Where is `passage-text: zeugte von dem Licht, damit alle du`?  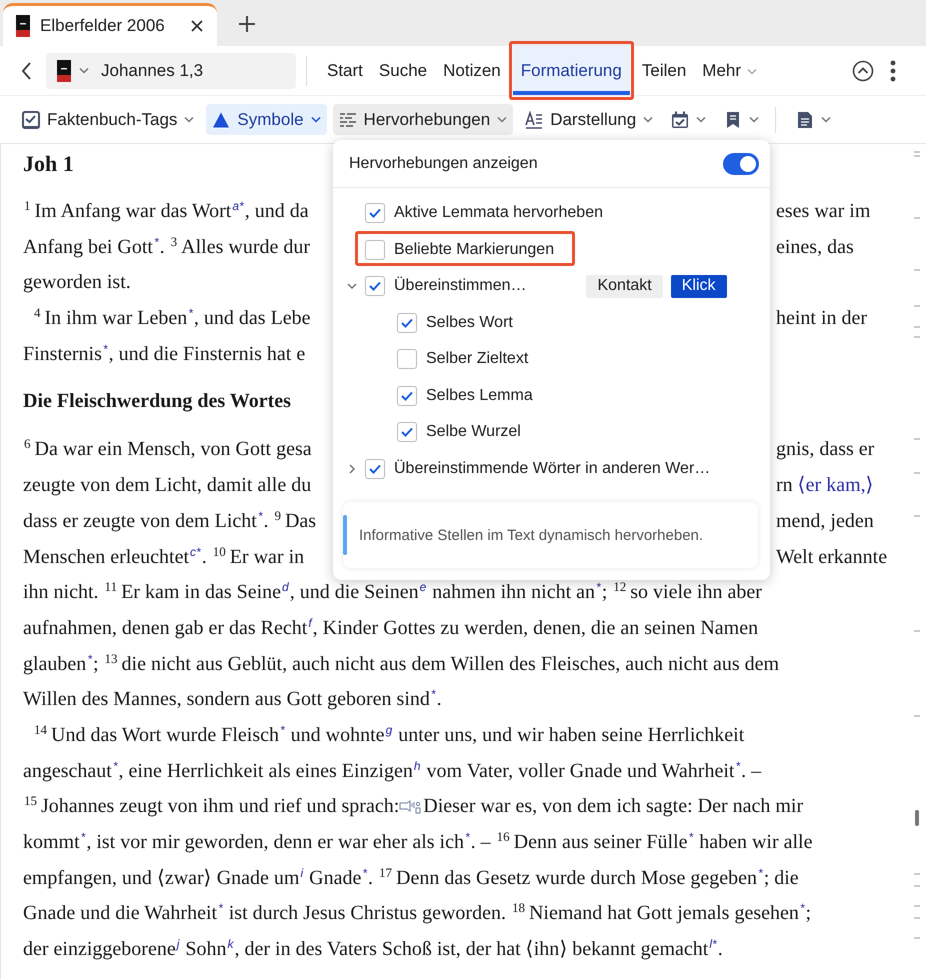
passage-text: zeugte von dem Licht, damit alle du is located at coordinates (167, 485).